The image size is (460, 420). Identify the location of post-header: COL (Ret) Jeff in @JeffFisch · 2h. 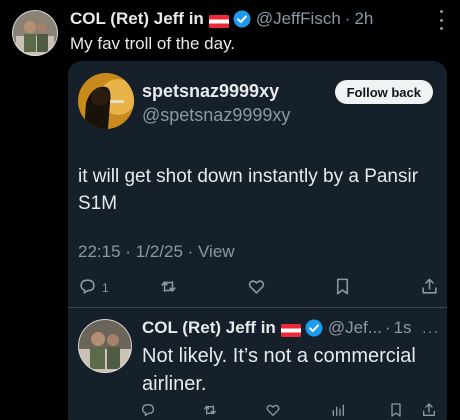
(245, 19).